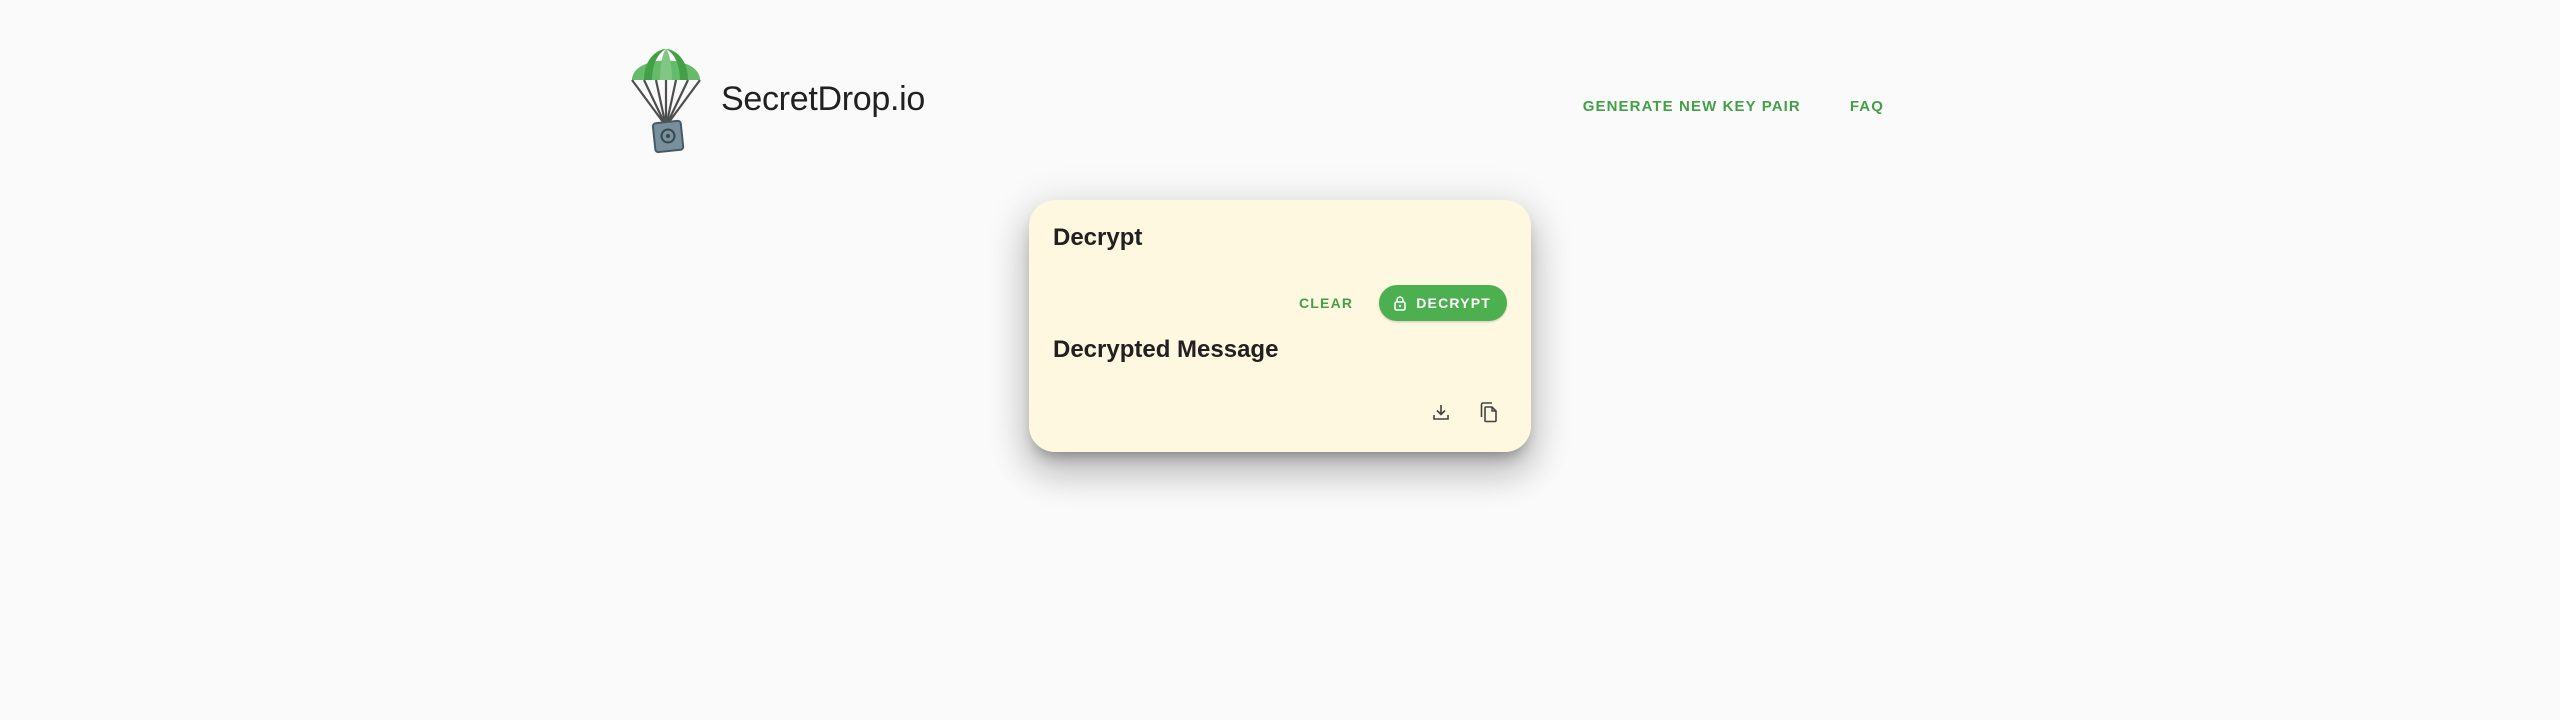 Image resolution: width=2560 pixels, height=720 pixels. I want to click on brand-name: SecretDrop.io, so click(823, 99).